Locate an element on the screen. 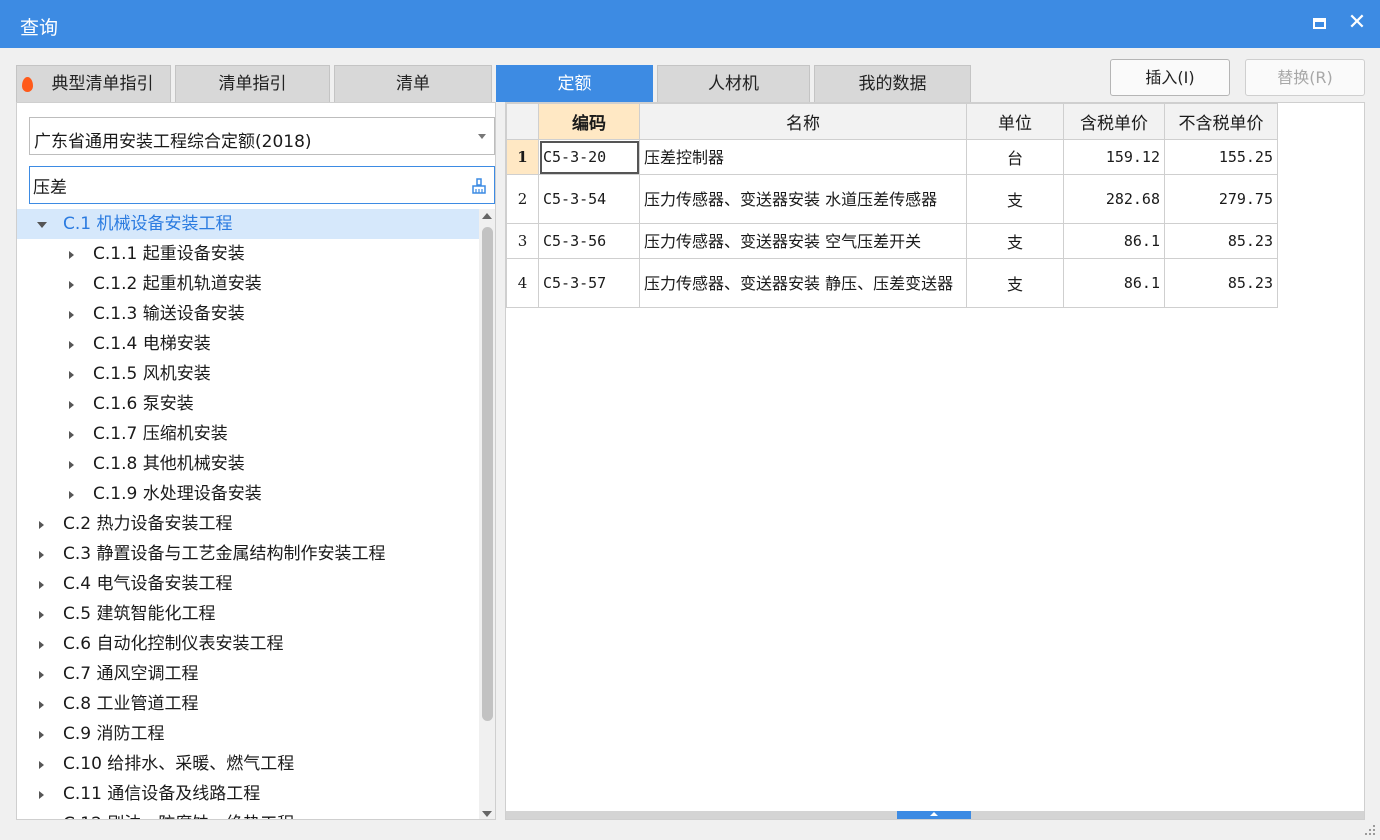 The height and width of the screenshot is (840, 1380). tree-node-section: C.1.8 其他机械安装 is located at coordinates (248, 464).